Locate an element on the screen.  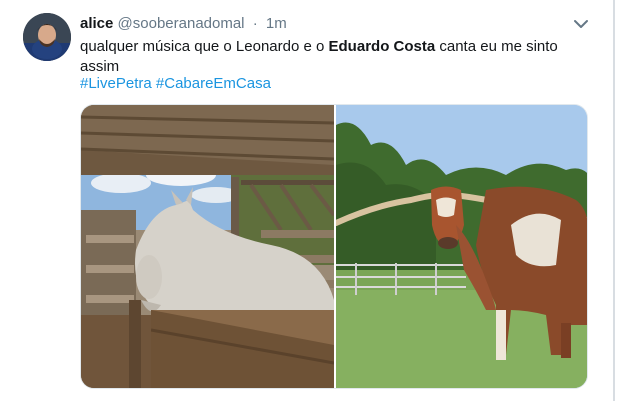
window-edge is located at coordinates (614, 200).